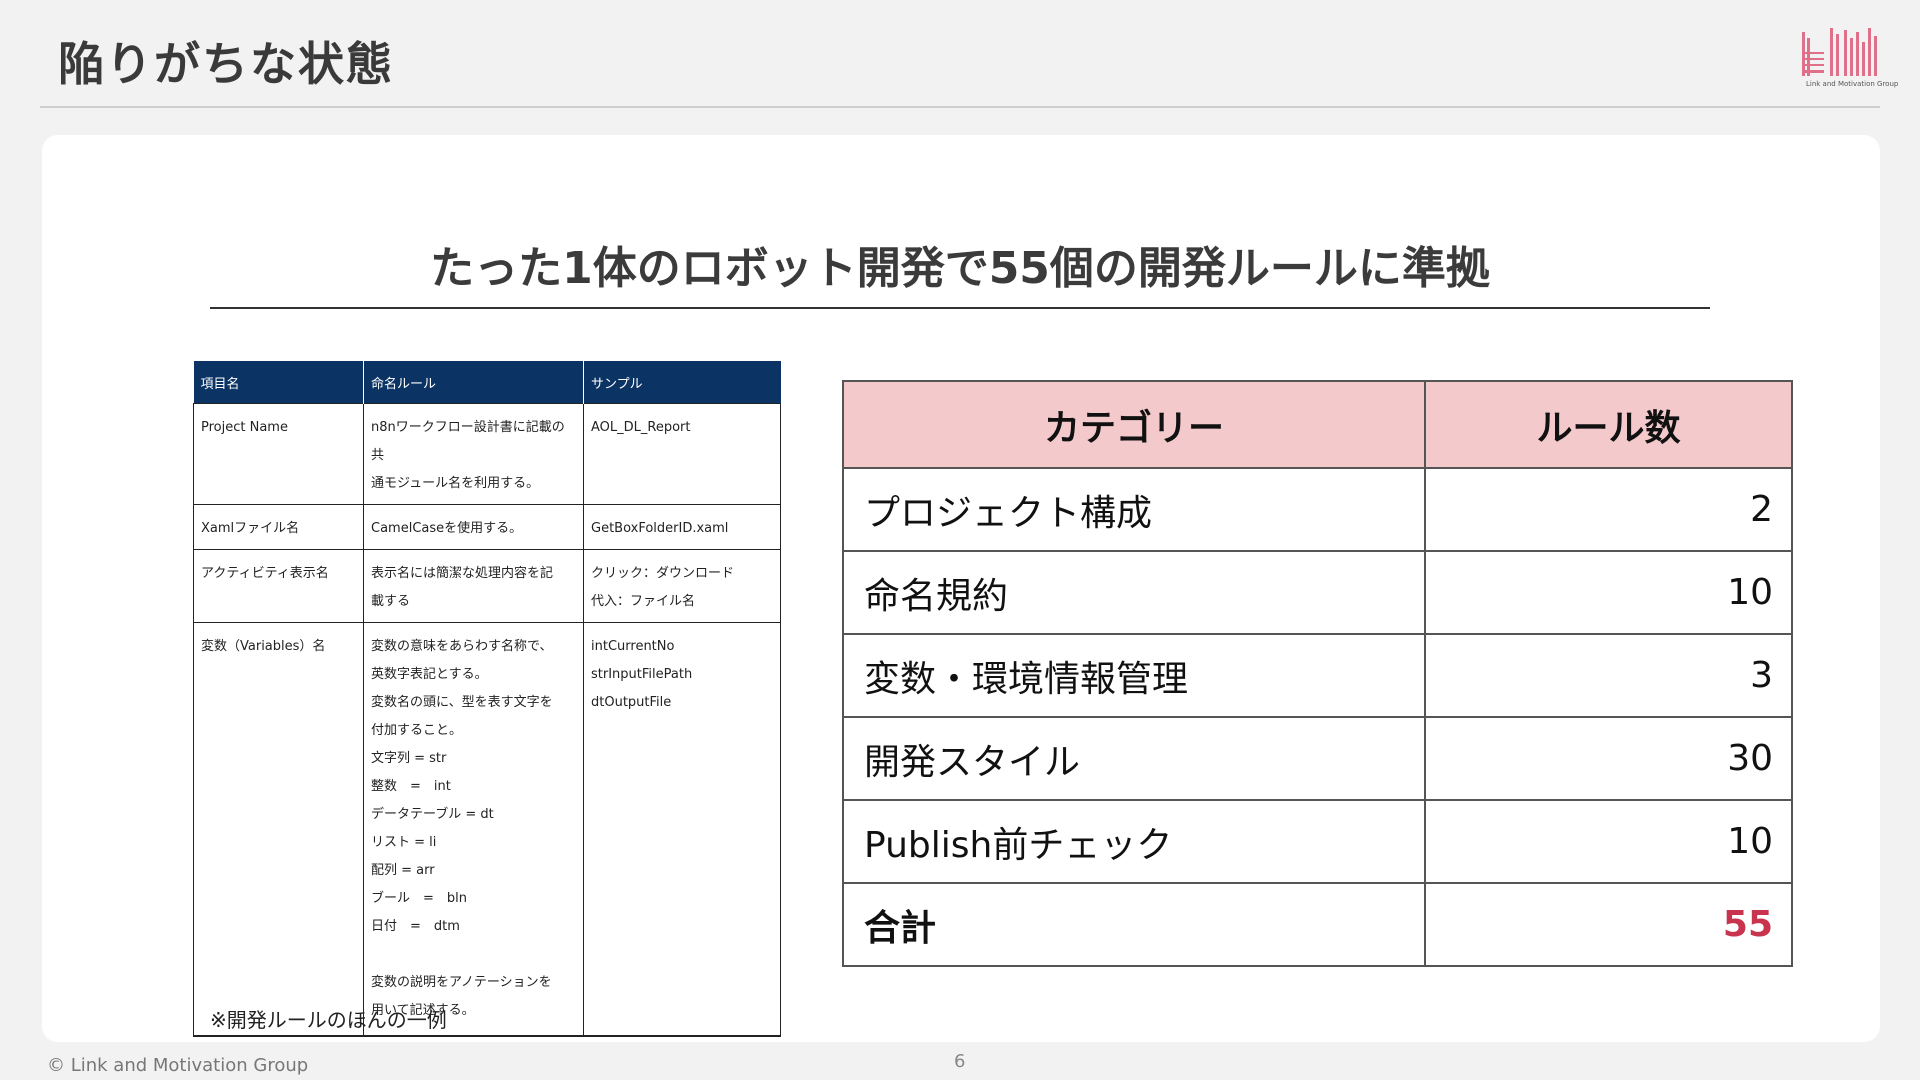  I want to click on category-cell: プロジェクト構成, so click(1134, 509).